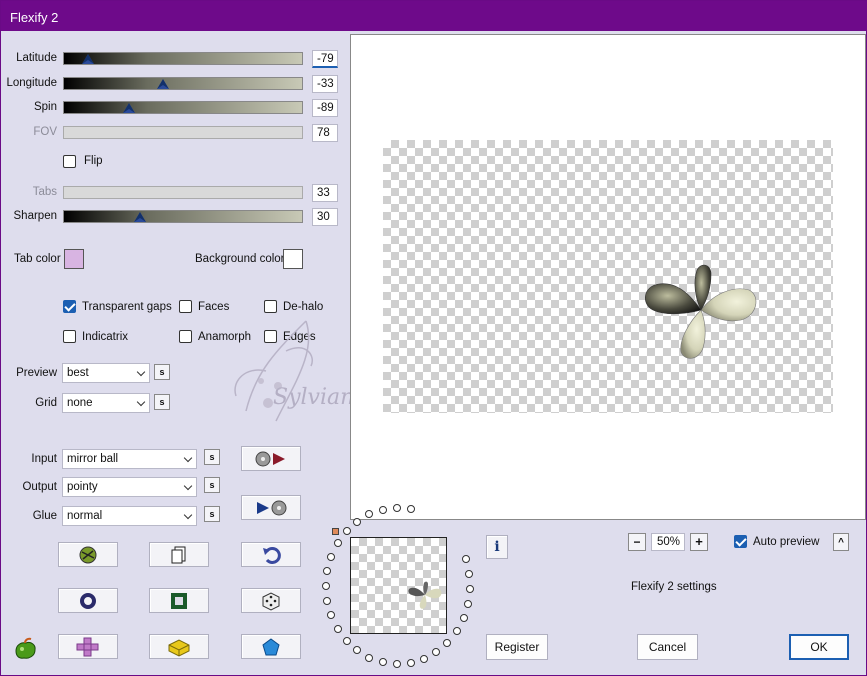  I want to click on copy-icon, so click(178, 554).